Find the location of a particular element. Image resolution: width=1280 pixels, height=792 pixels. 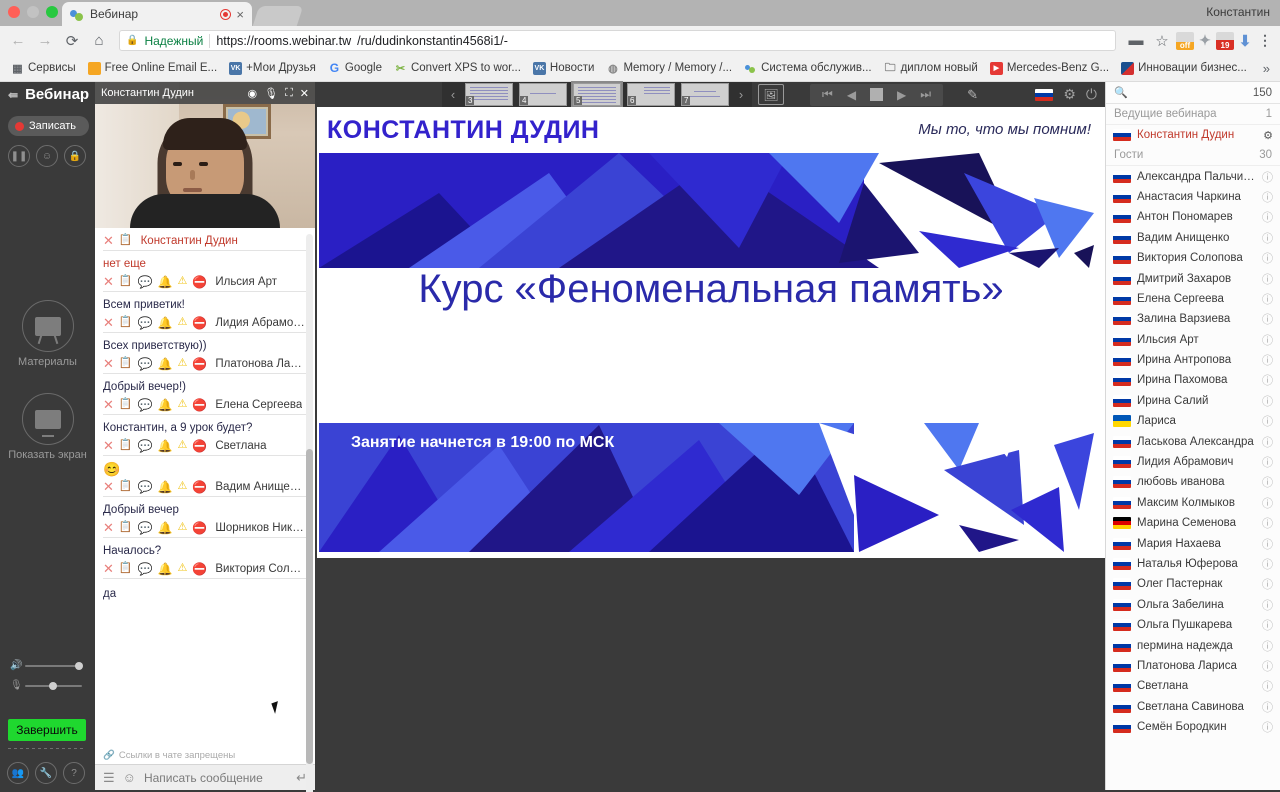

participant-guest-17: Марина Семенова ⓘ is located at coordinates (1193, 523).